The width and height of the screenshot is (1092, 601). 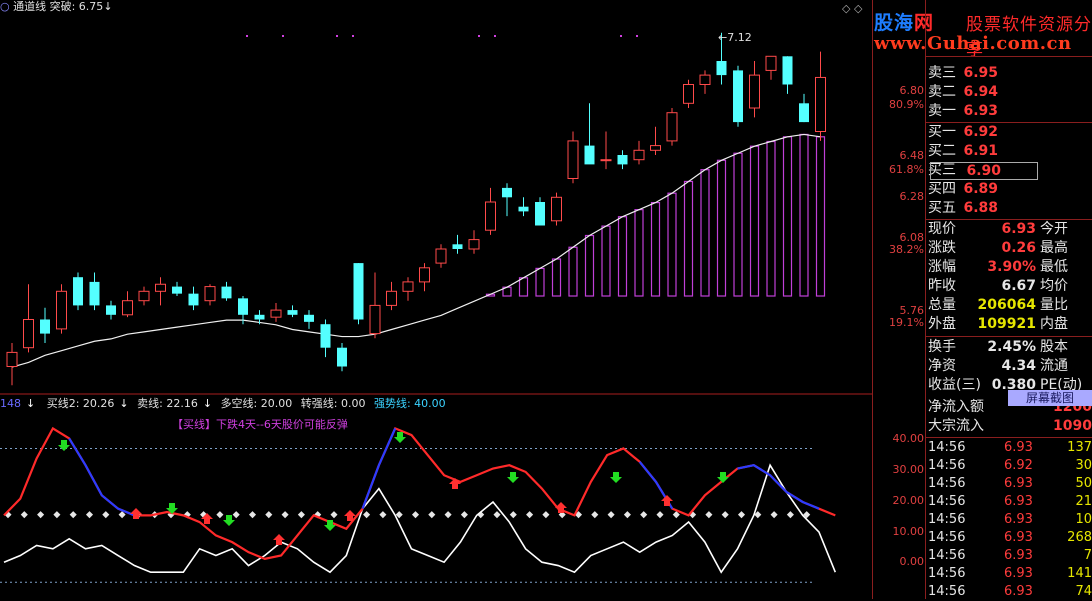 I want to click on indicator-axis: 40.00 30.00 20.00 10.00 0.00, so click(x=899, y=496).